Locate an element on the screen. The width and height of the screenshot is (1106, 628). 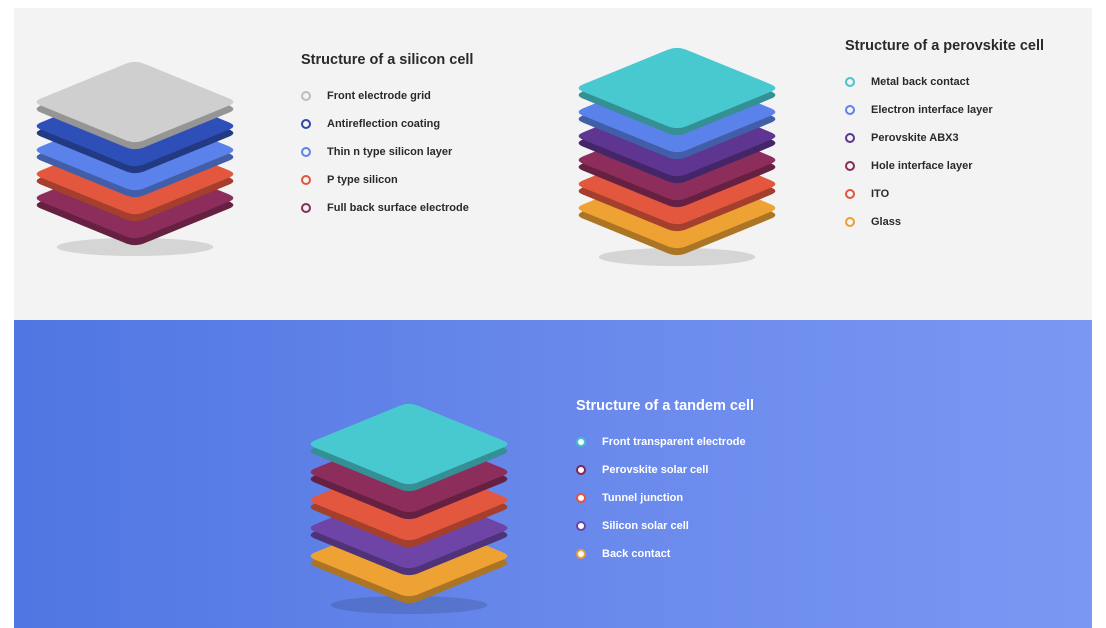
legend-item: P type silicon is located at coordinates (387, 180).